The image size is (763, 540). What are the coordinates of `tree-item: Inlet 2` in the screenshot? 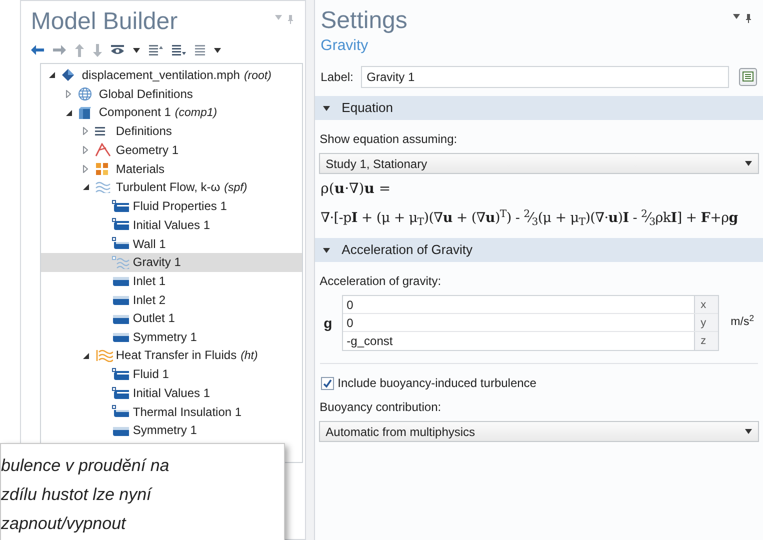 It's located at (171, 299).